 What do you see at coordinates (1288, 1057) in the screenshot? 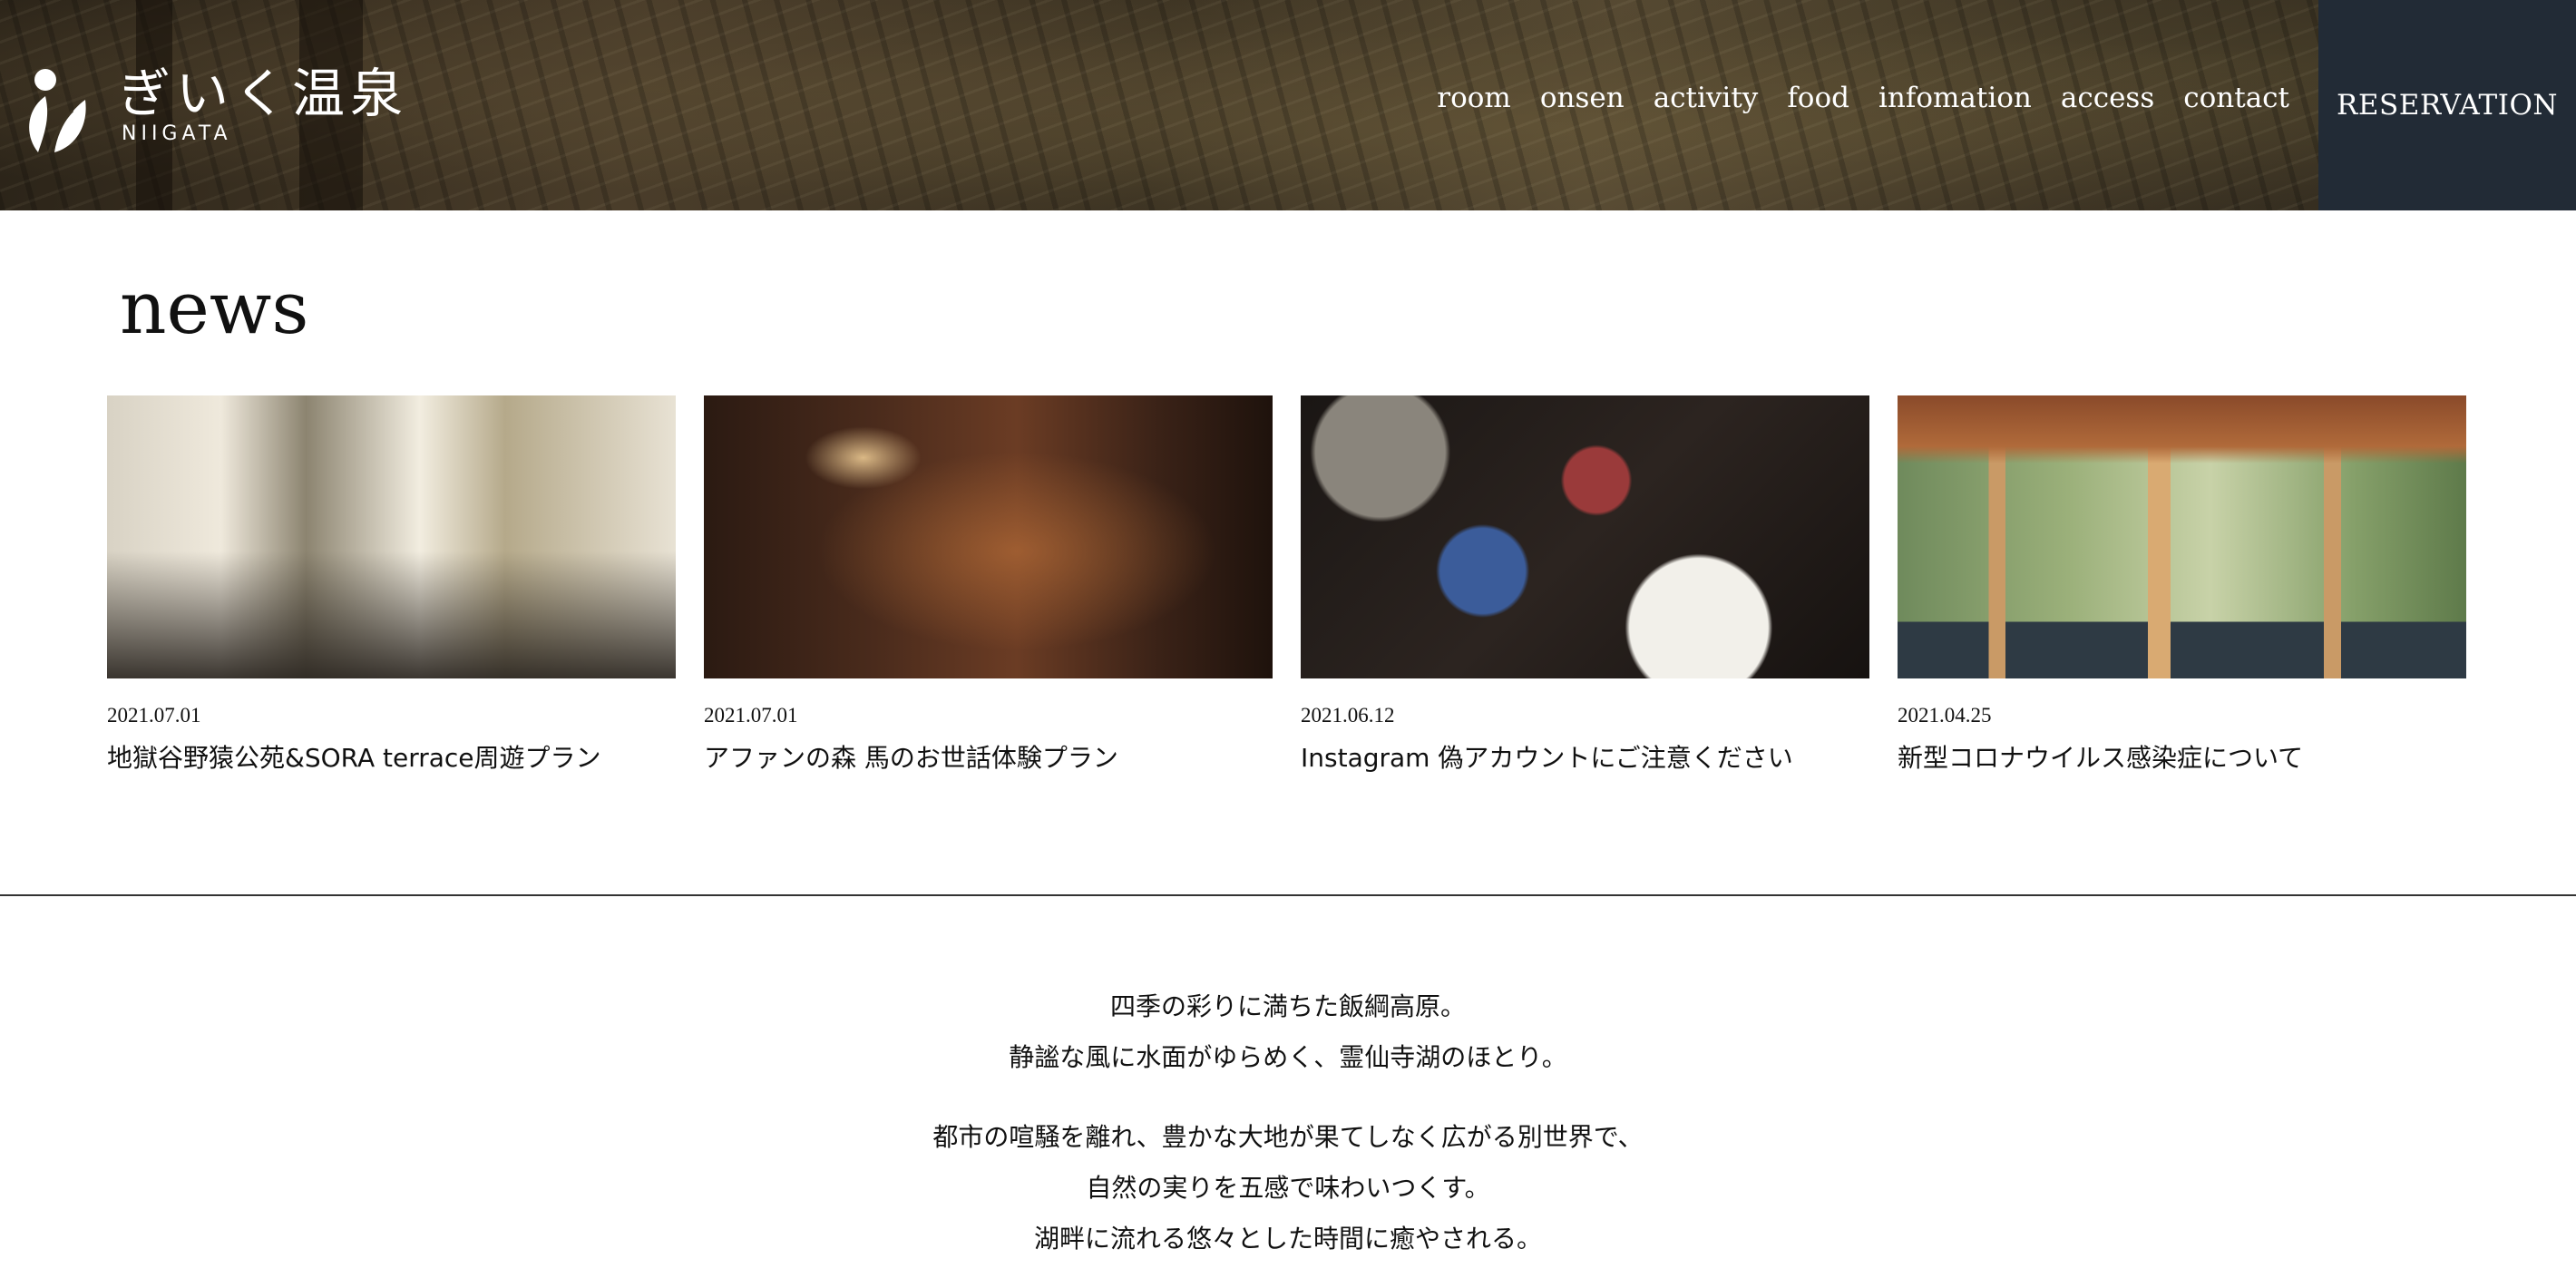
I see `intro-line: 静謐な風に水面がゆらめく、霊仙寺湖のほとり。` at bounding box center [1288, 1057].